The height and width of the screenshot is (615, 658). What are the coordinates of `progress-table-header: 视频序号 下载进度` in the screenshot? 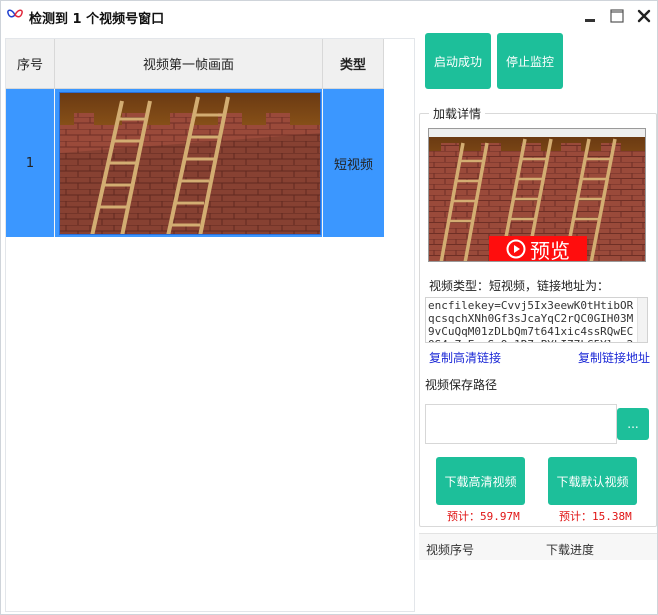 It's located at (538, 547).